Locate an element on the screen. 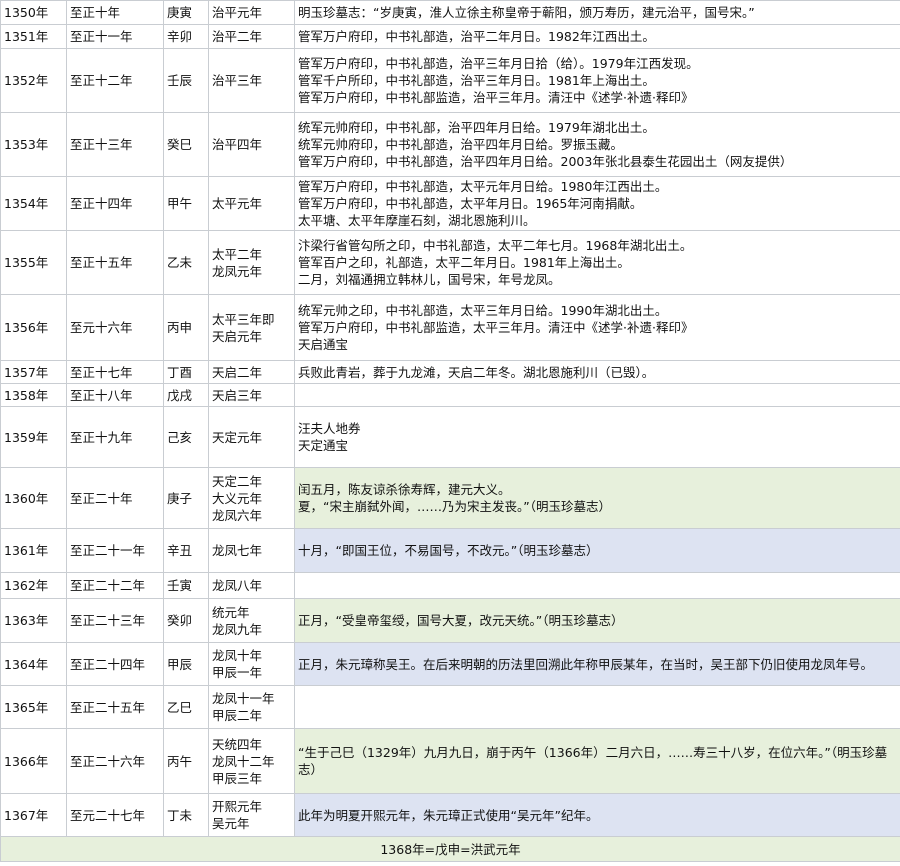 The height and width of the screenshot is (866, 900). reign-cell: 天统四年 龙凤十二年 甲辰三年 is located at coordinates (251, 761).